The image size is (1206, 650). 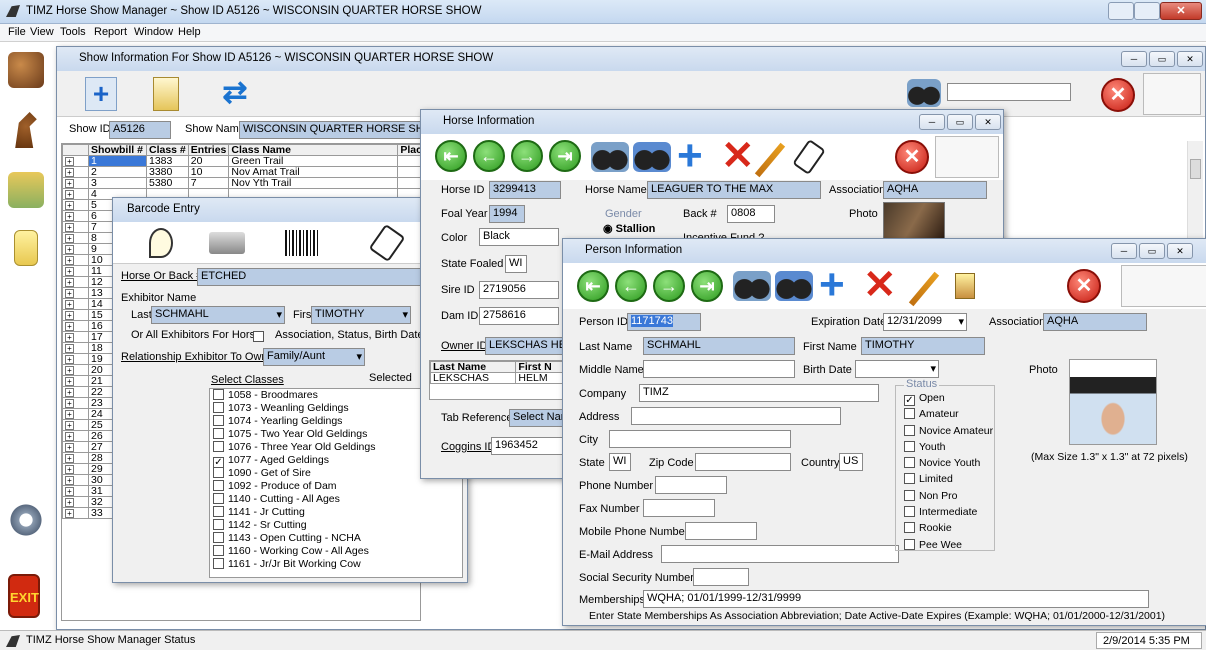 I want to click on printer-icon, so click(x=227, y=243).